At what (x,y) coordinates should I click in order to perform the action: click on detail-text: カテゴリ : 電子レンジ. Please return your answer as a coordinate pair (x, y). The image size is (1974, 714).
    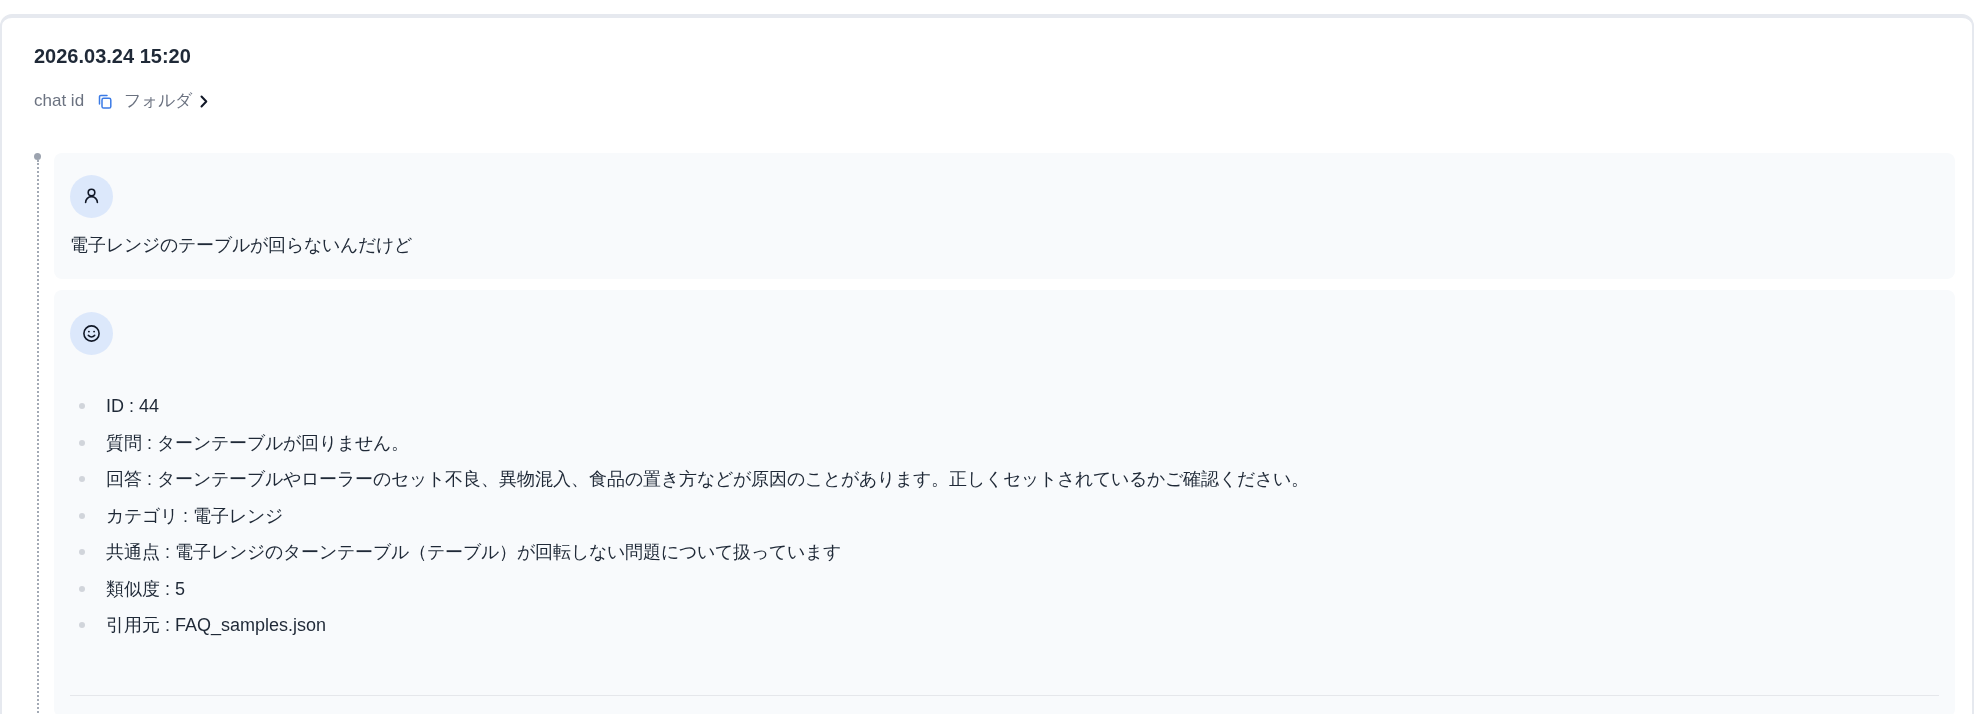
    Looking at the image, I should click on (194, 516).